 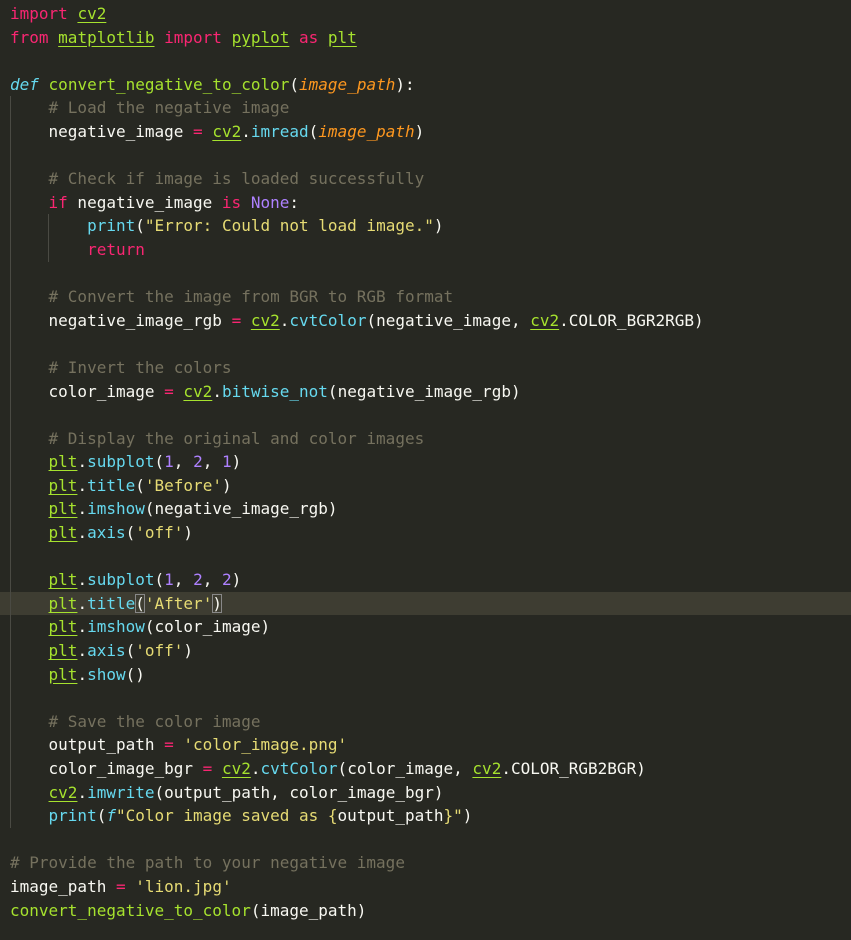 I want to click on code-line: plt.title('Before'), so click(x=425, y=485).